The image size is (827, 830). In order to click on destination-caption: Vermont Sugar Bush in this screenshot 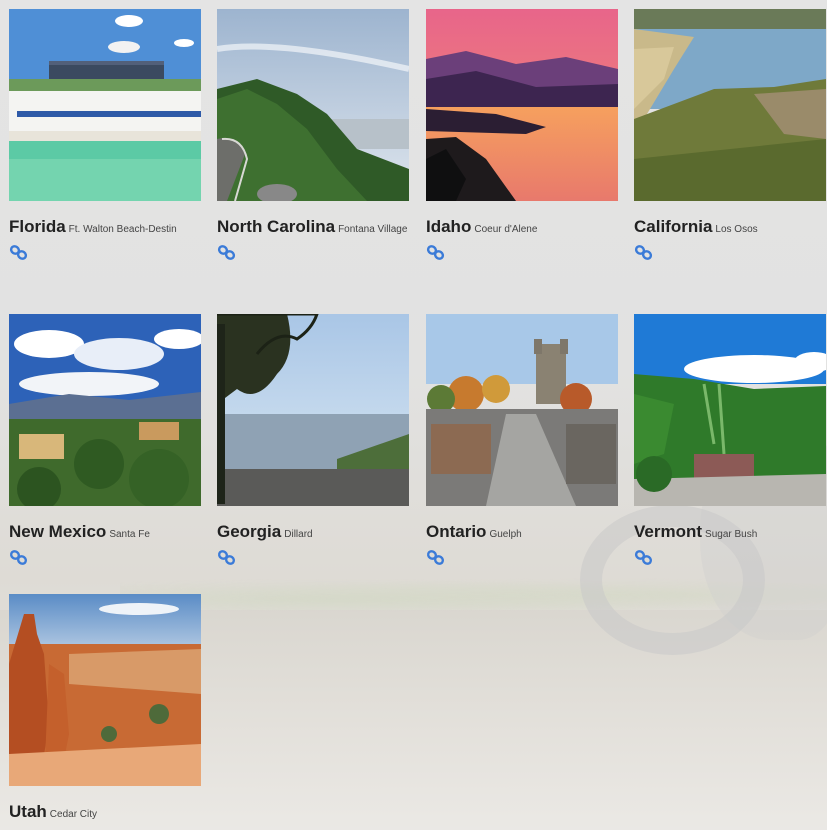, I will do `click(730, 533)`.